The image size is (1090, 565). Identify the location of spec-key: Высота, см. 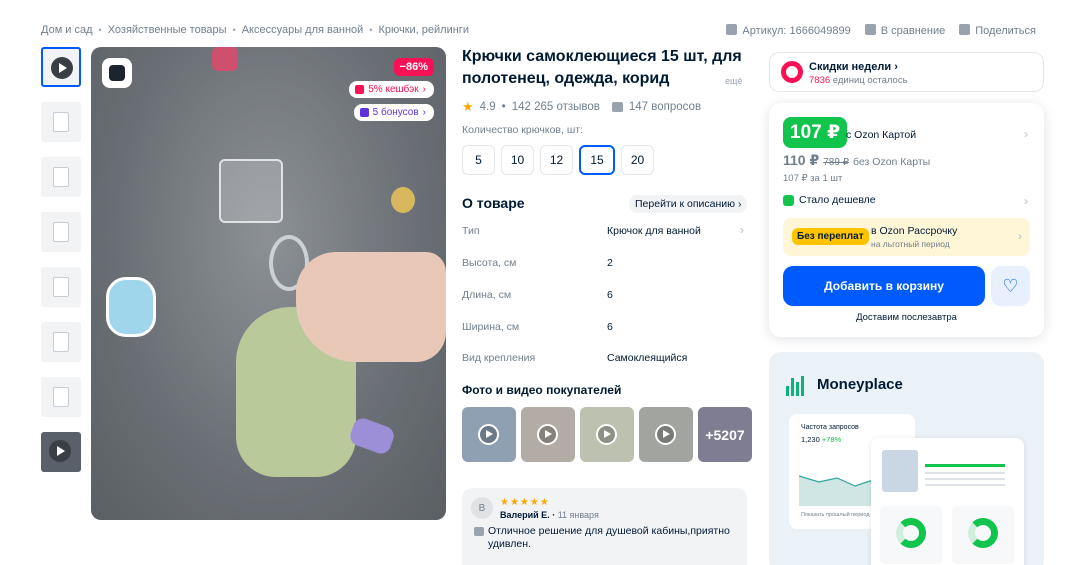
(489, 263).